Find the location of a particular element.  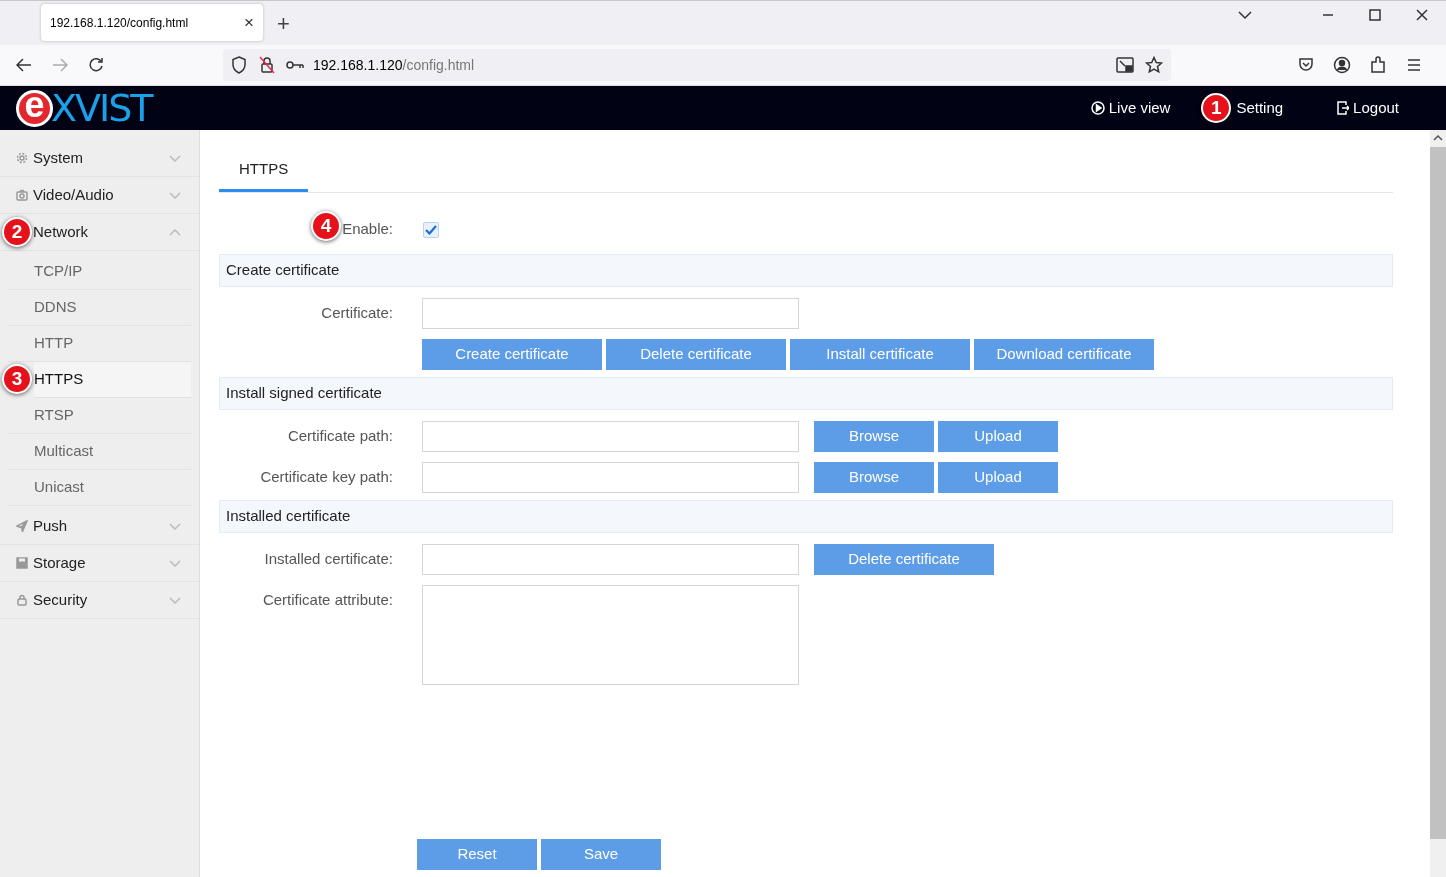

button: Install certificate is located at coordinates (880, 354).